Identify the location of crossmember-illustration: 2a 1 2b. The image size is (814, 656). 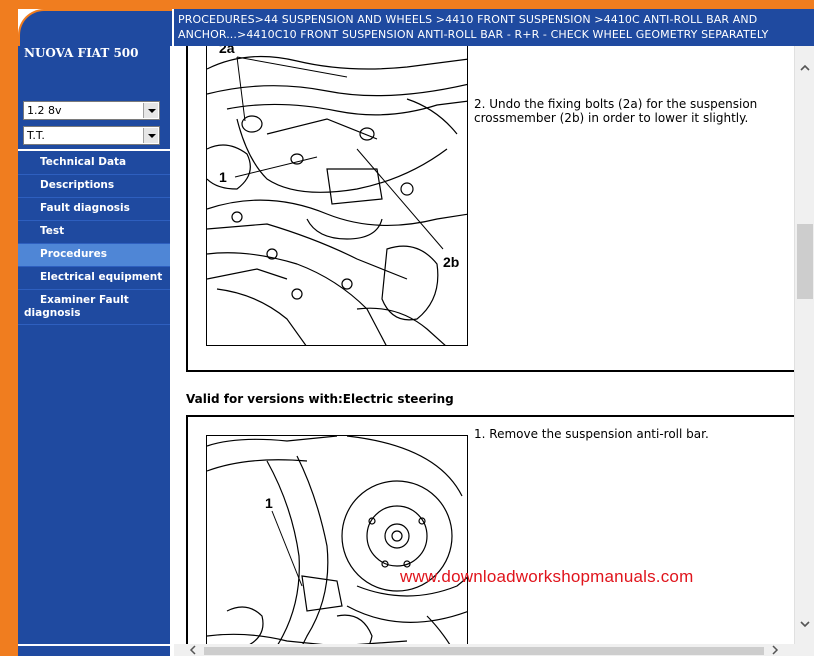
(337, 195).